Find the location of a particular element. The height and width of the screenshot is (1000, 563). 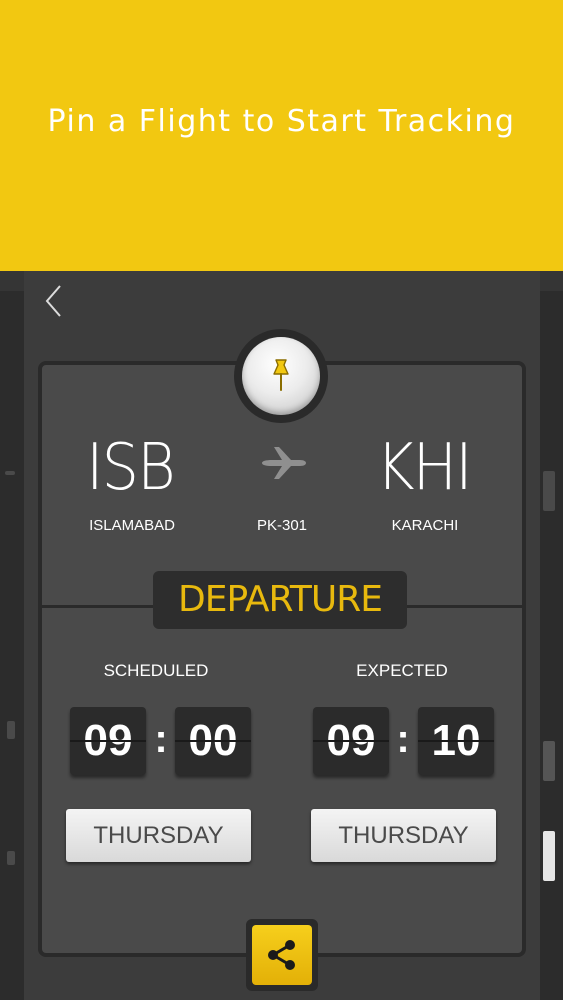

expected-minutes: 10 is located at coordinates (456, 741).